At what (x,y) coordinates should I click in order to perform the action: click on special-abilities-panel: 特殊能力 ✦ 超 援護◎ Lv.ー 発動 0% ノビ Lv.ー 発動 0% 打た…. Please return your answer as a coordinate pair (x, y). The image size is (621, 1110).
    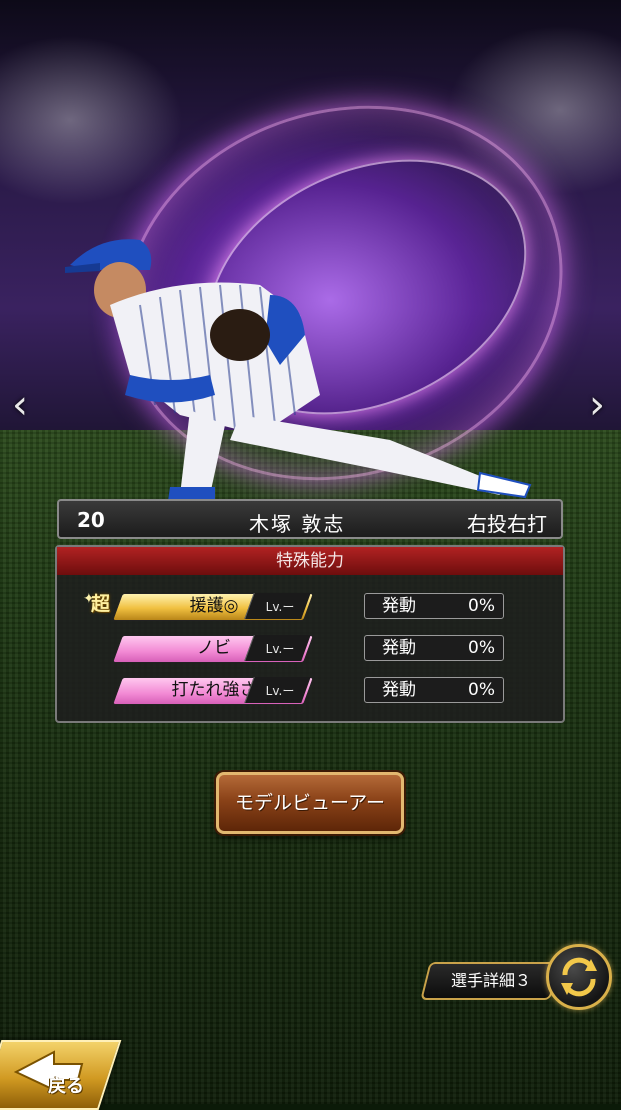
    Looking at the image, I should click on (310, 634).